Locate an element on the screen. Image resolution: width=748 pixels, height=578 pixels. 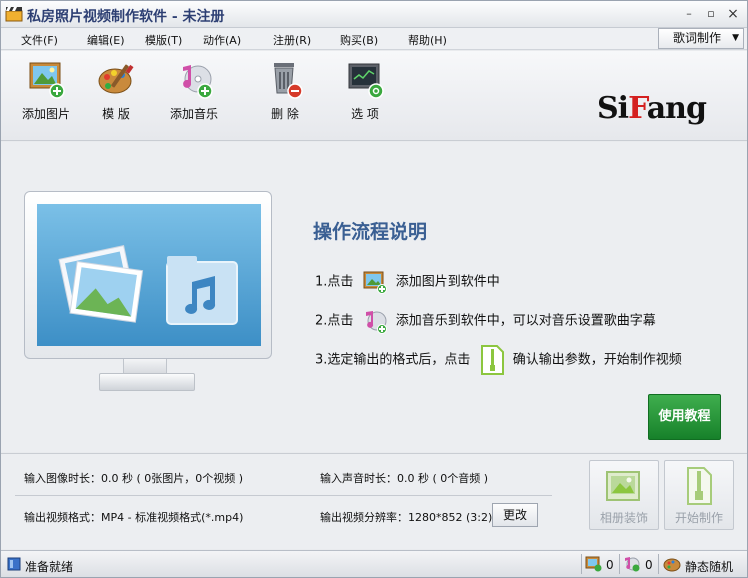
image-duration-text: 输入图像时长：0.0 秒 ( 0张图片，0个视频 ) is located at coordinates (134, 478).